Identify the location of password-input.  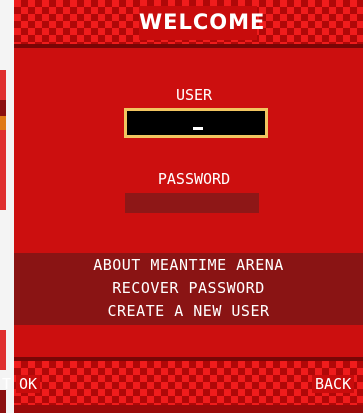
(192, 203).